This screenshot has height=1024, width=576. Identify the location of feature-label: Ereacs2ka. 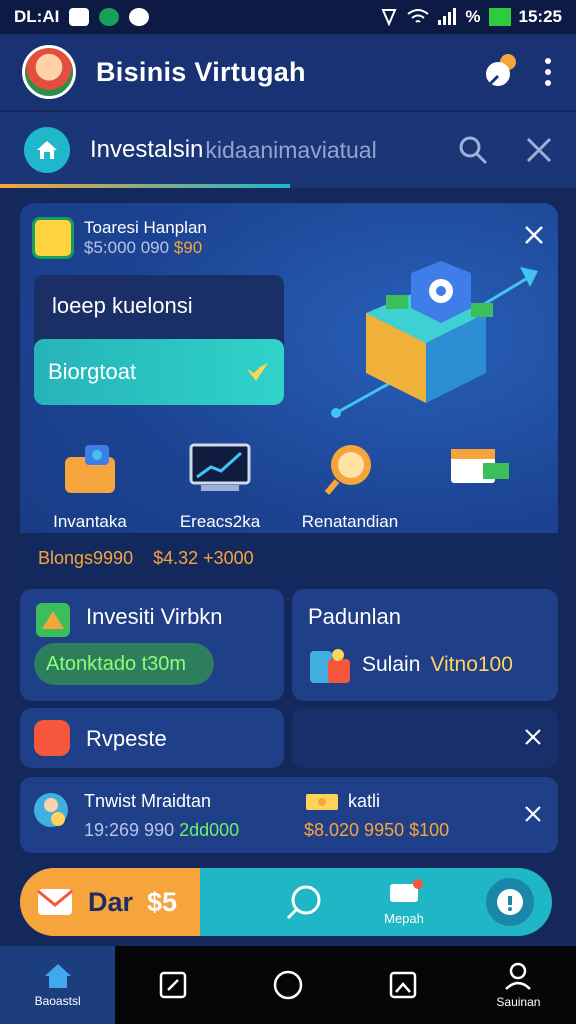
(220, 521).